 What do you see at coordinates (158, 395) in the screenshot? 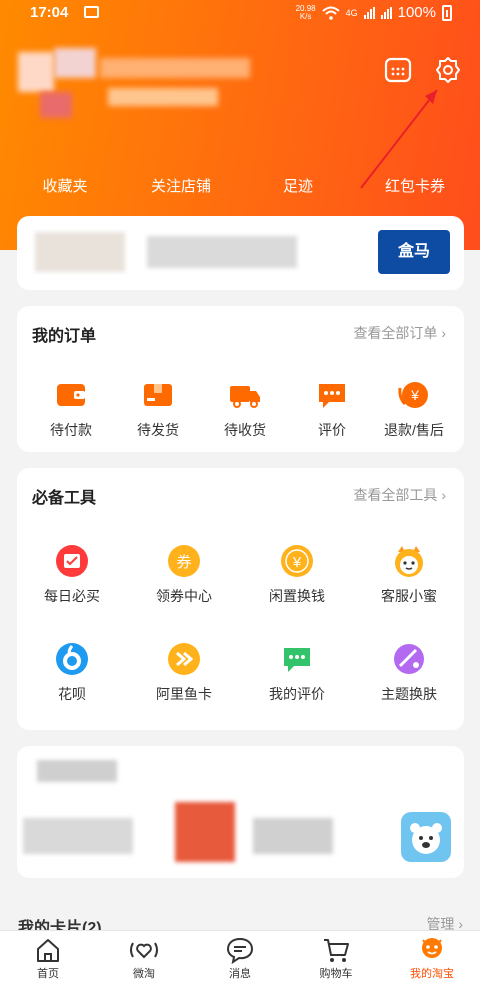
I see `package-icon` at bounding box center [158, 395].